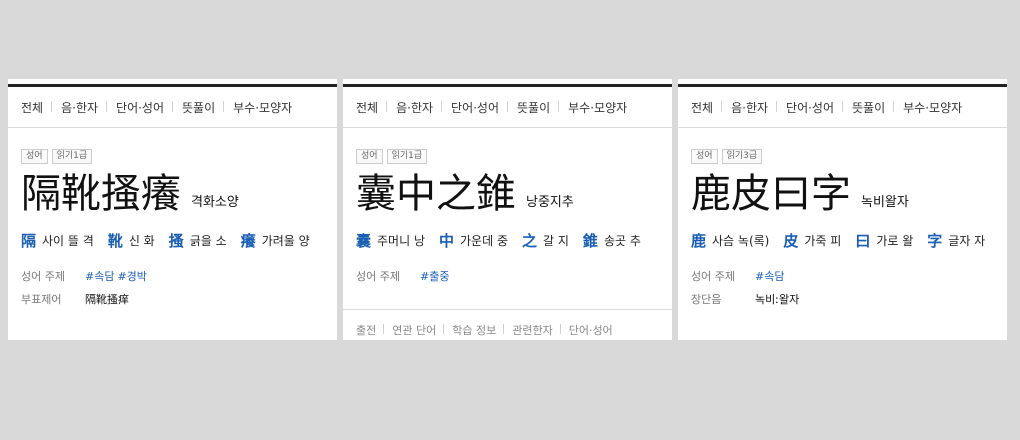  I want to click on sub-headword-label: 부표제어, so click(41, 299).